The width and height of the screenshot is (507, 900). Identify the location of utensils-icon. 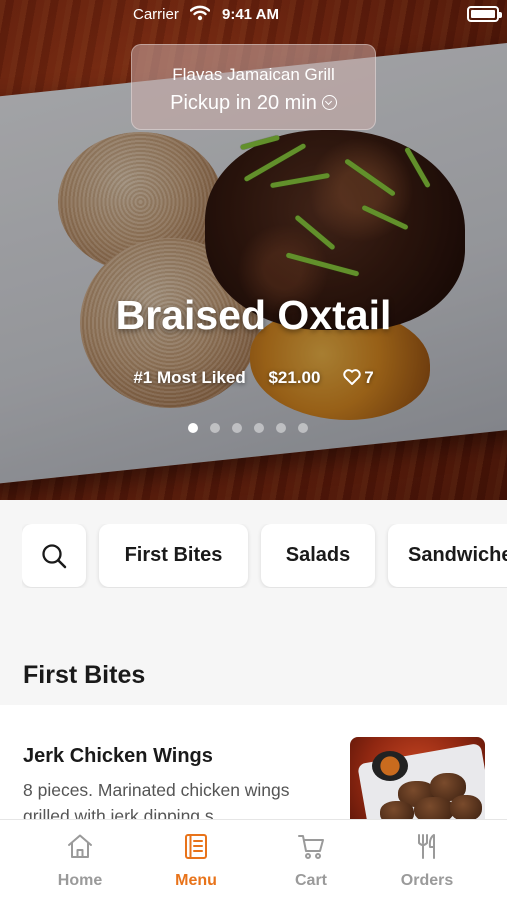
(426, 846).